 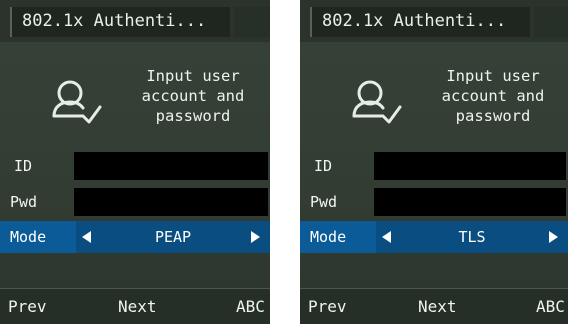 I want to click on mode-selector: TLS, so click(x=472, y=237).